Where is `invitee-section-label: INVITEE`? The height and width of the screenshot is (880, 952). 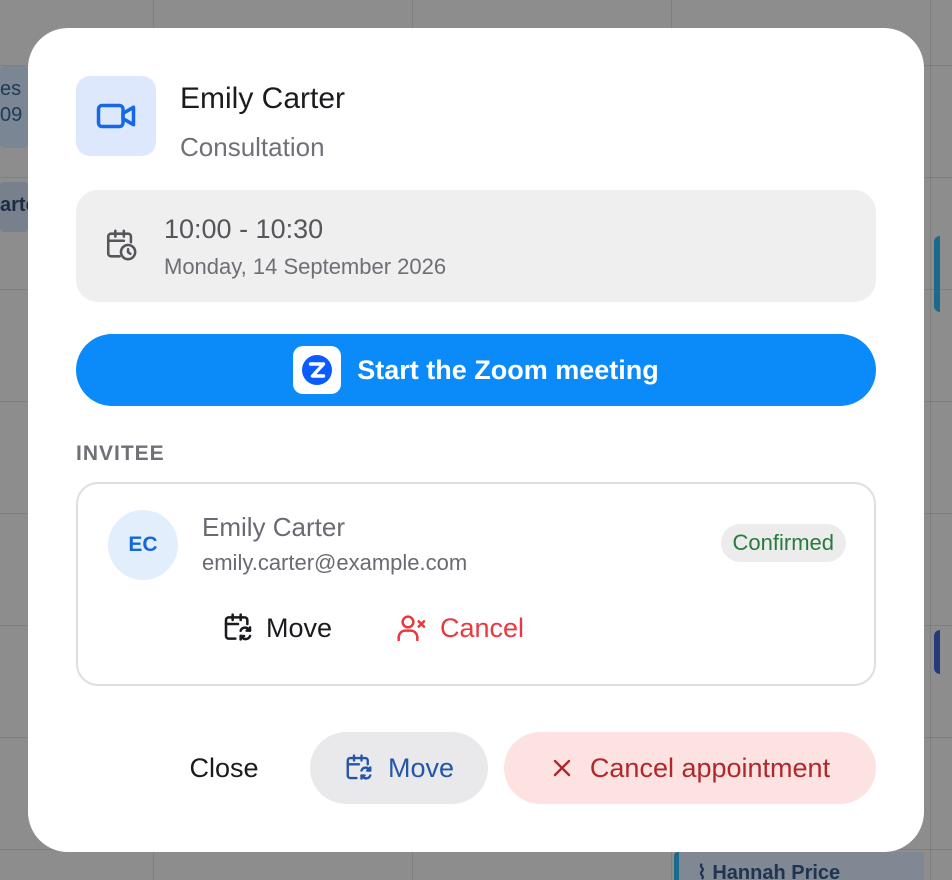
invitee-section-label: INVITEE is located at coordinates (120, 453).